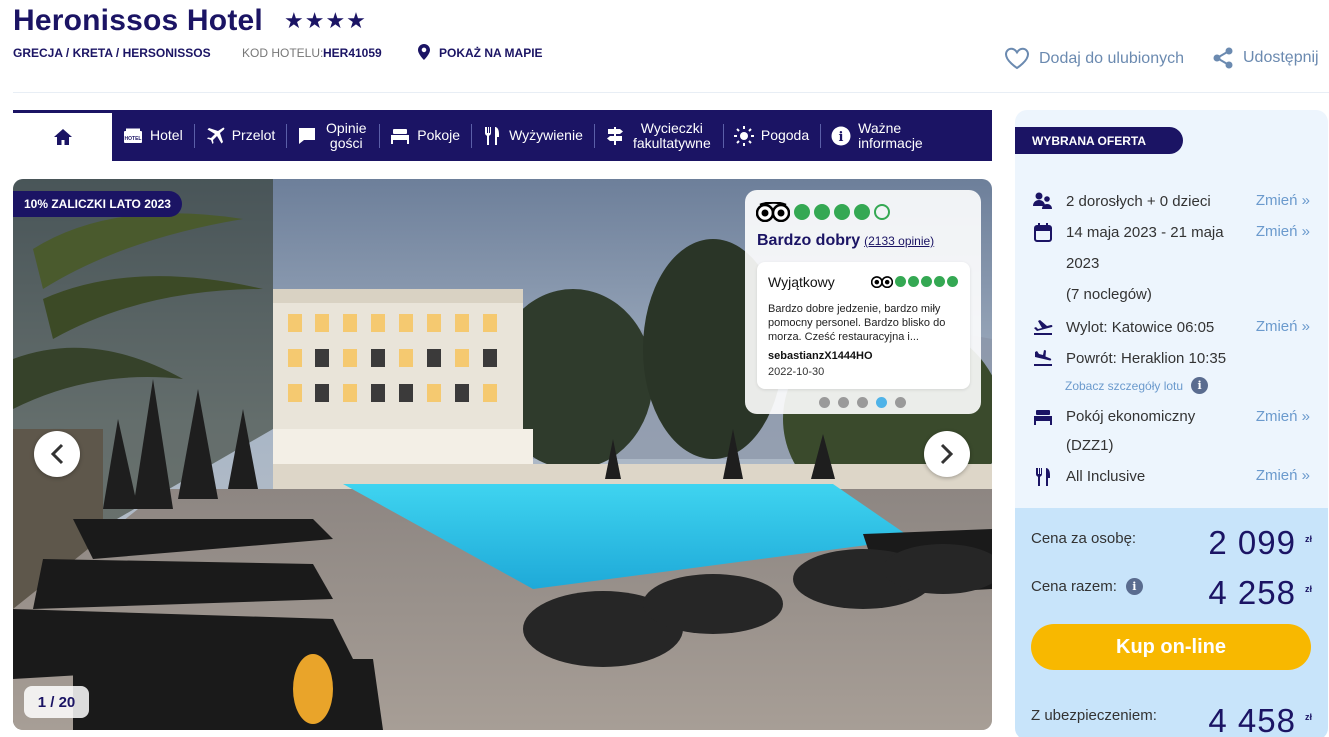  I want to click on tab-rooms: Pokoje, so click(425, 135).